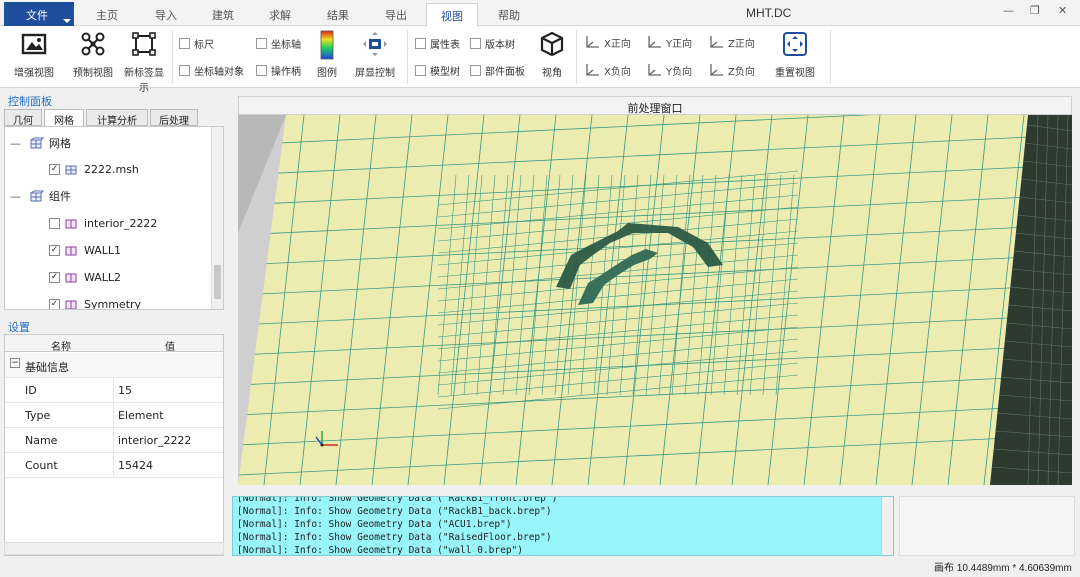 The width and height of the screenshot is (1080, 577). I want to click on minimize-icon: —, so click(1008, 10).